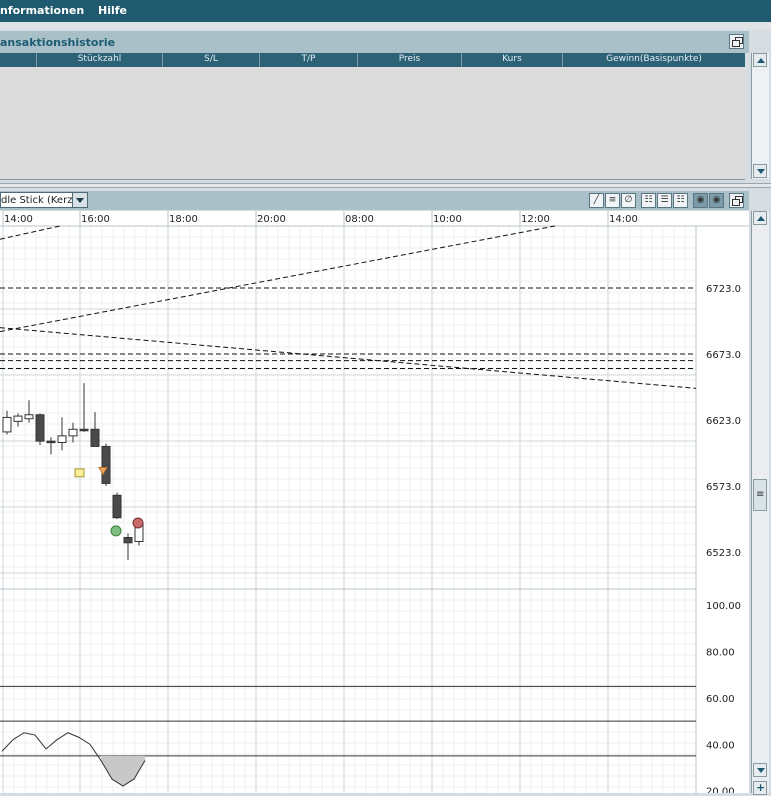 The width and height of the screenshot is (771, 796). What do you see at coordinates (374, 42) in the screenshot?
I see `transaction-history-header: ansaktionshistorie` at bounding box center [374, 42].